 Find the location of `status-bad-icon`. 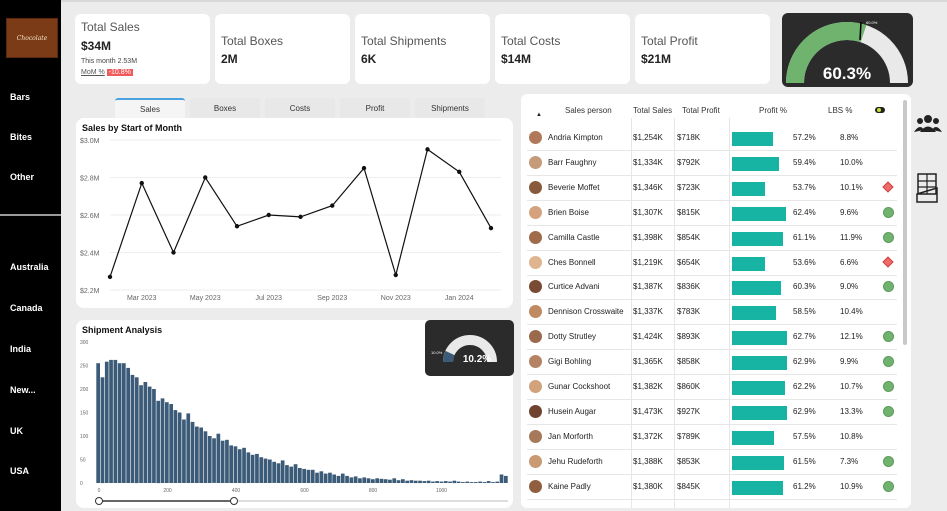

status-bad-icon is located at coordinates (888, 187).